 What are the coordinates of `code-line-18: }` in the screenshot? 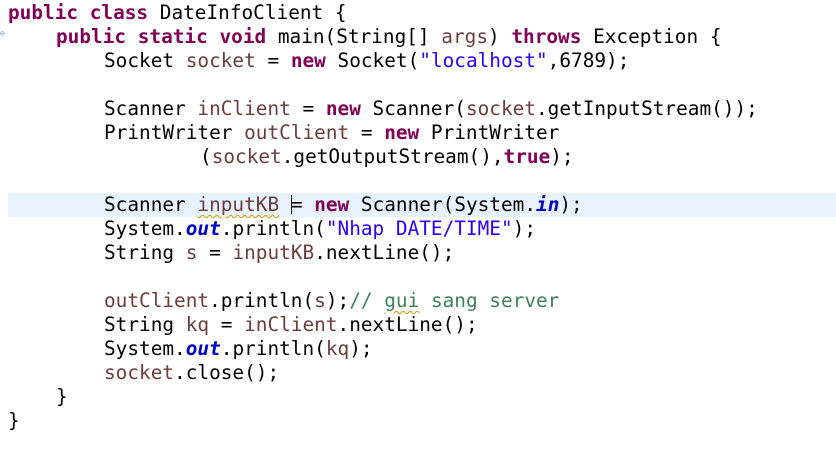 It's located at (14, 421).